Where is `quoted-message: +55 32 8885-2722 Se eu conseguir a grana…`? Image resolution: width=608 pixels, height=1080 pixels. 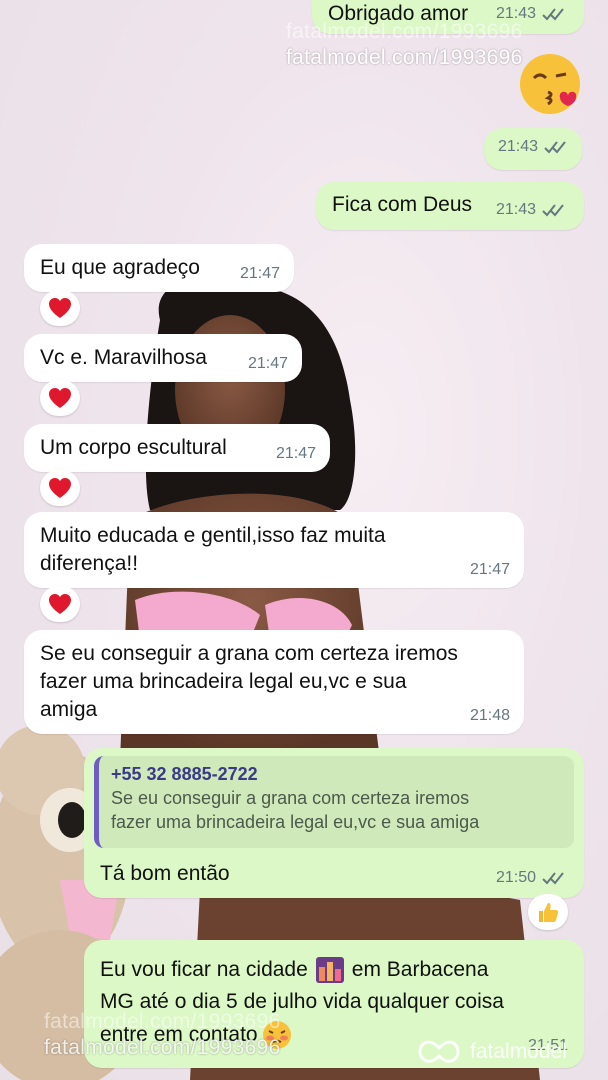 quoted-message: +55 32 8885-2722 Se eu conseguir a grana… is located at coordinates (334, 802).